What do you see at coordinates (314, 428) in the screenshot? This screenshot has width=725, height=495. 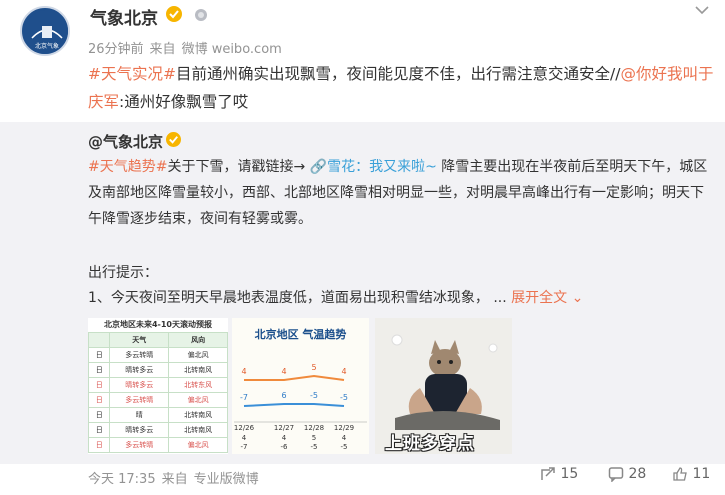 I see `date-label: 12/28` at bounding box center [314, 428].